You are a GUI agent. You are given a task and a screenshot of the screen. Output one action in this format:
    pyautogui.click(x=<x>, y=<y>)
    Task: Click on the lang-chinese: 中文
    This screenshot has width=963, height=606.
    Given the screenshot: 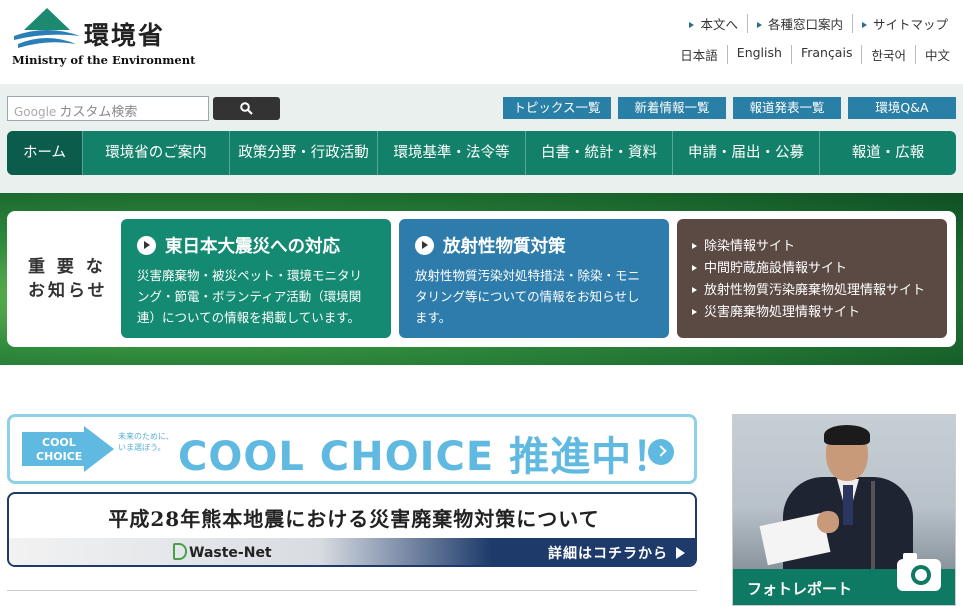 What is the action you would take?
    pyautogui.click(x=936, y=54)
    